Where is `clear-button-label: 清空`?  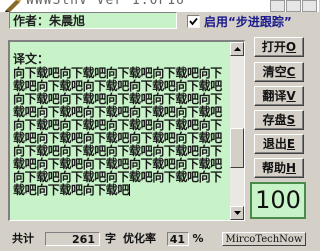 clear-button-label: 清空 is located at coordinates (274, 72).